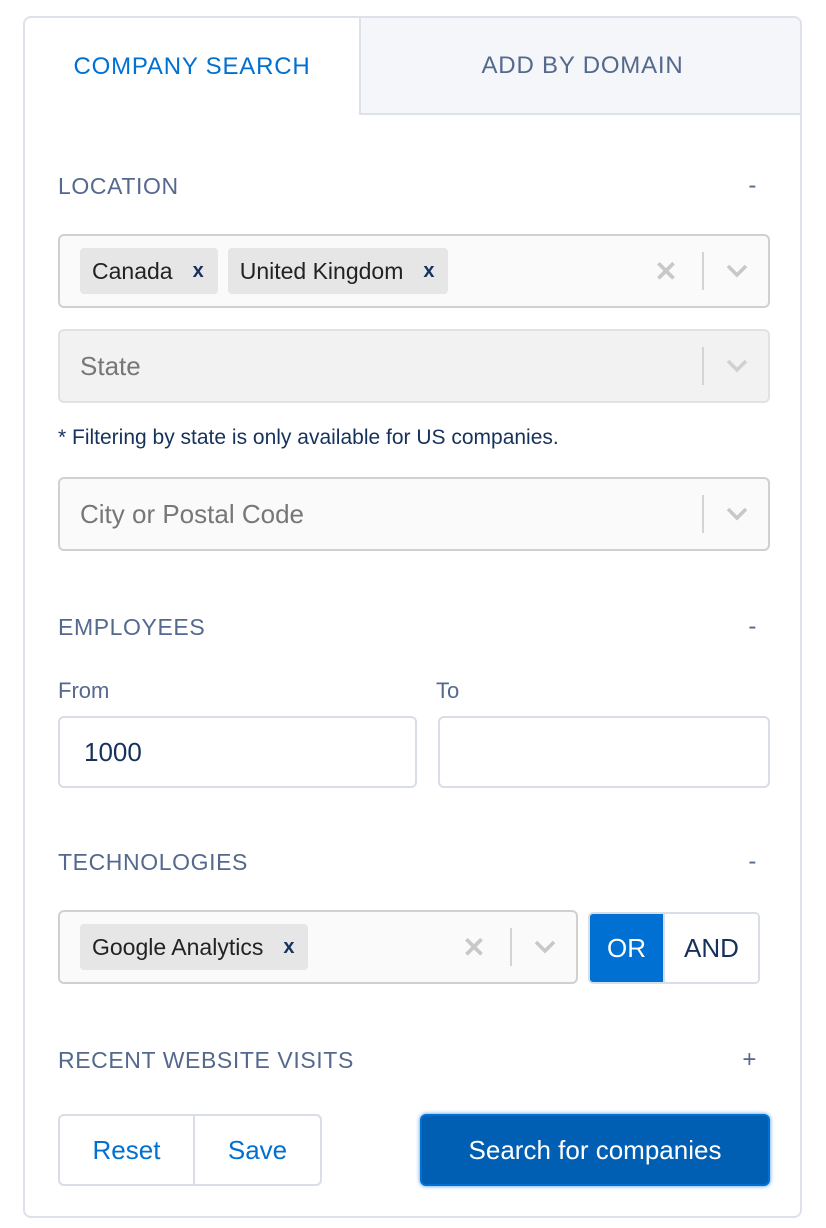  I want to click on country-select: Canada x United Kingdom x ✕, so click(414, 271).